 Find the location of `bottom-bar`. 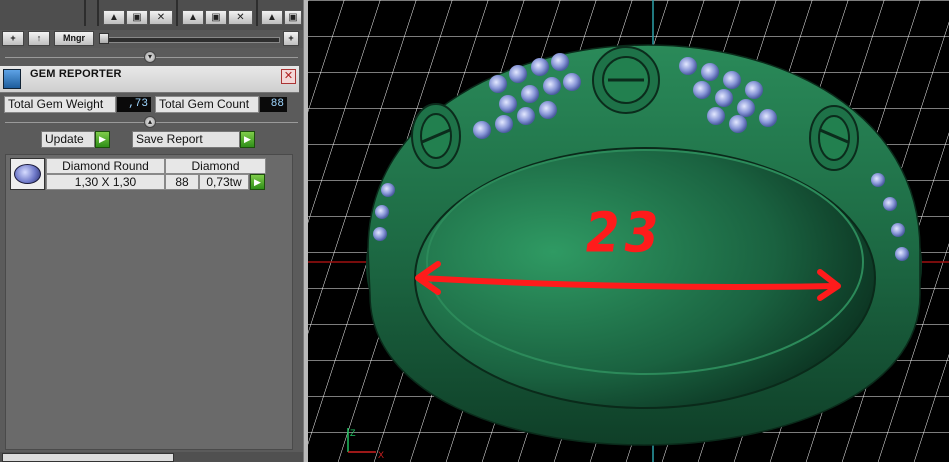

bottom-bar is located at coordinates (151, 457).